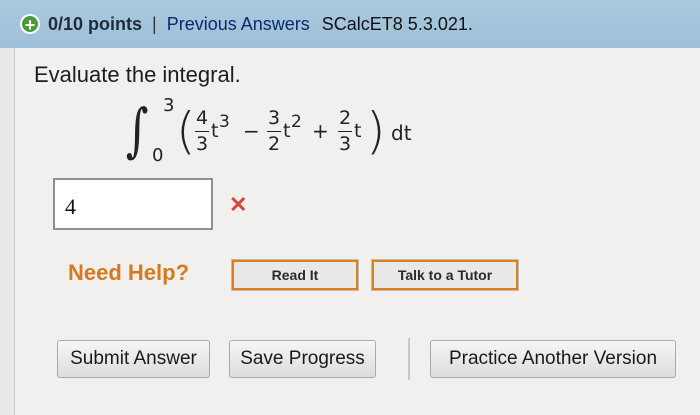 This screenshot has width=700, height=415. I want to click on right-paren: ), so click(376, 131).